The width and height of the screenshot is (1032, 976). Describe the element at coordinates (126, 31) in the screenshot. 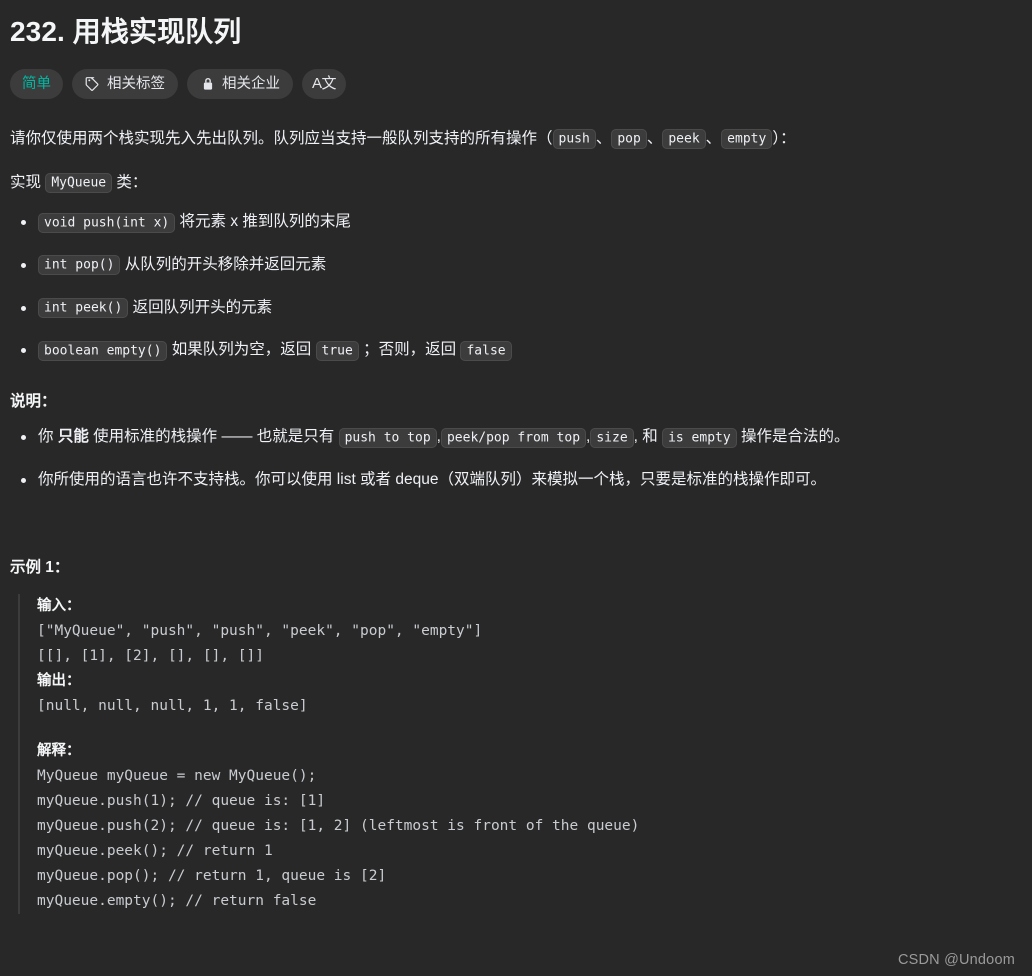

I see `page-title: 232. 用栈实现队列` at that location.